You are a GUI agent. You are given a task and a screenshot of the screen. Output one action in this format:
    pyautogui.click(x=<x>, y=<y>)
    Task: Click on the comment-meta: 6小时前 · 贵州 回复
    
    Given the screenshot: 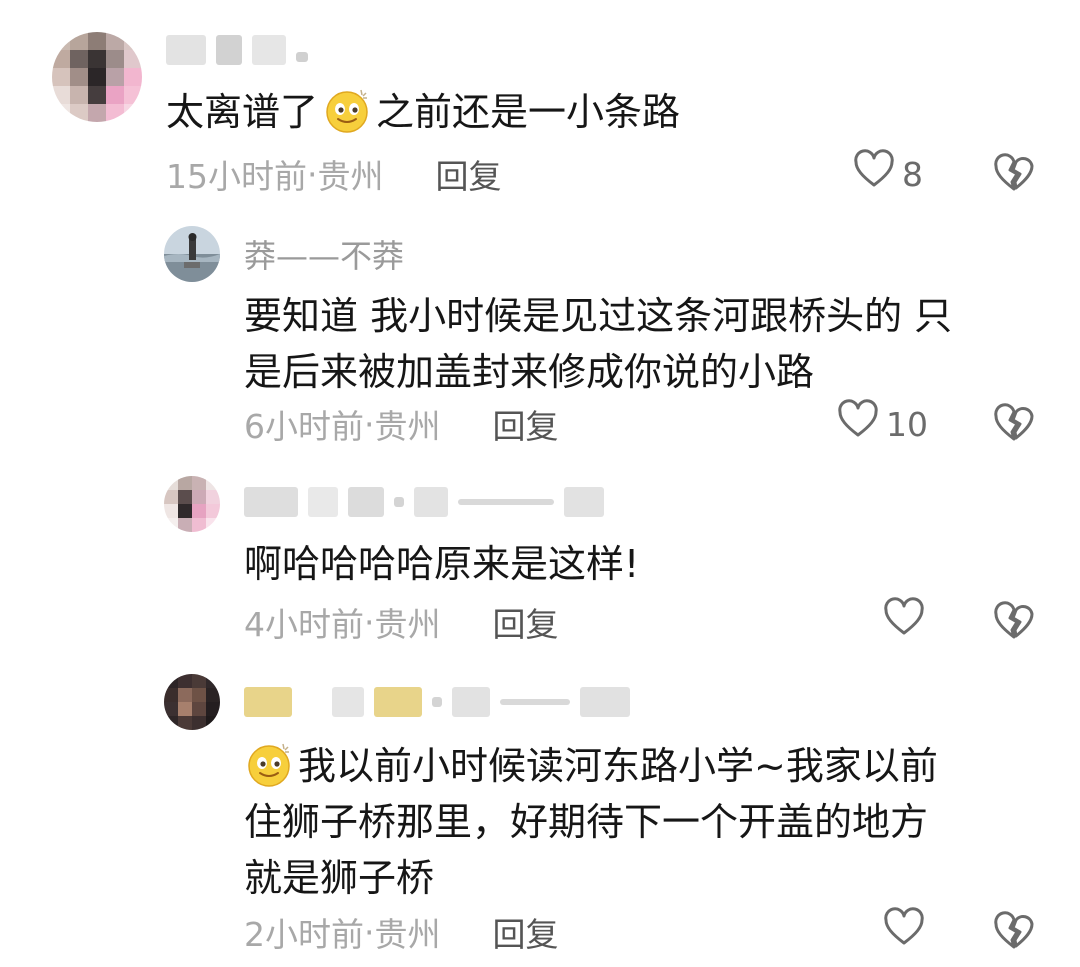 What is the action you would take?
    pyautogui.click(x=401, y=424)
    